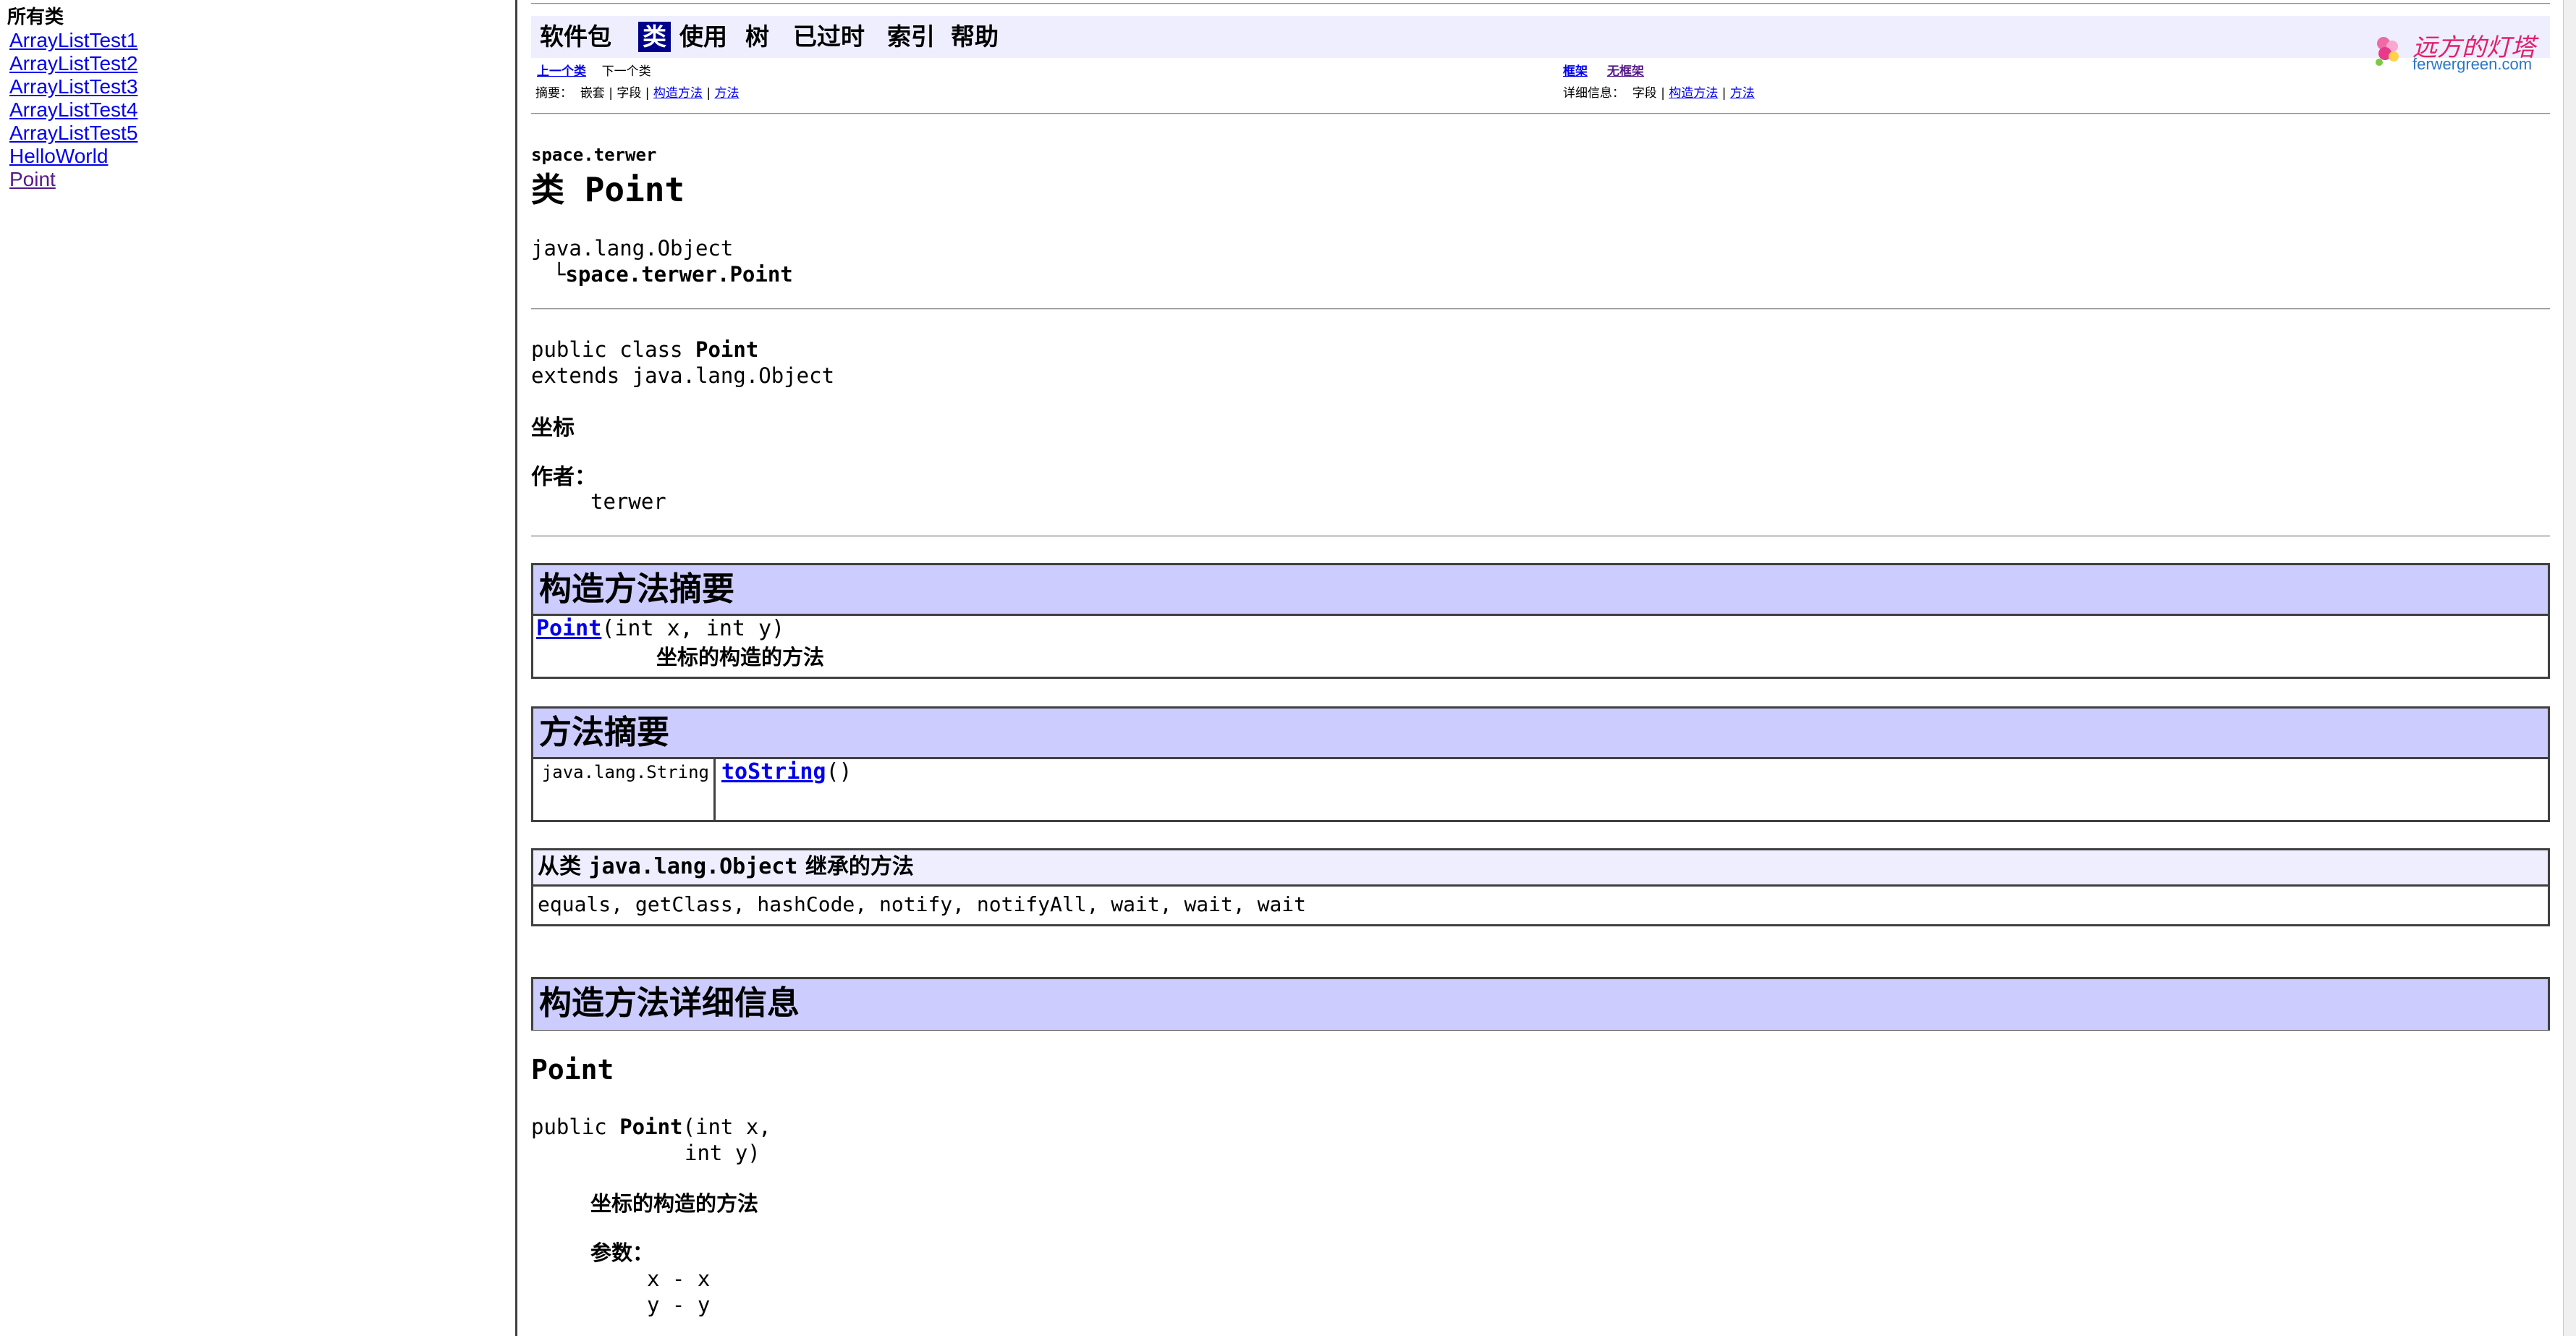  What do you see at coordinates (629, 93) in the screenshot?
I see `summary-field: 字段` at bounding box center [629, 93].